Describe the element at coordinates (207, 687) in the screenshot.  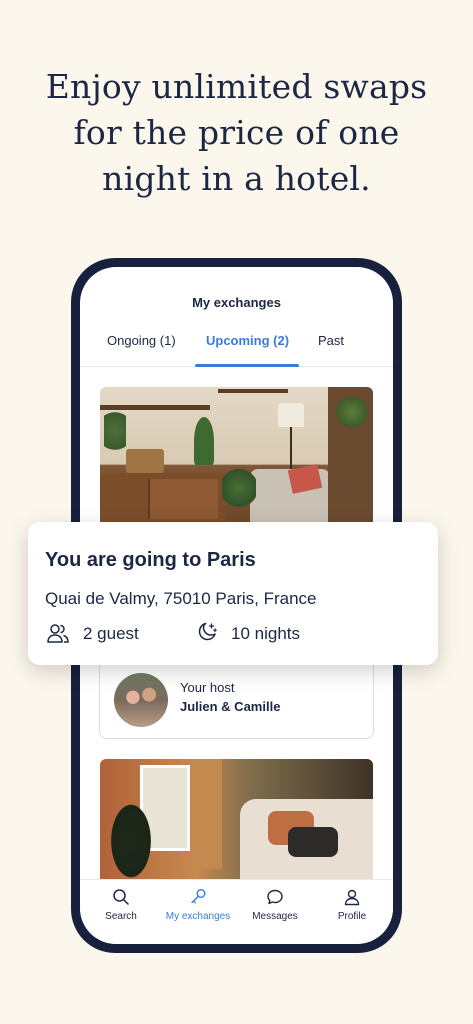
I see `host-label: Your host` at that location.